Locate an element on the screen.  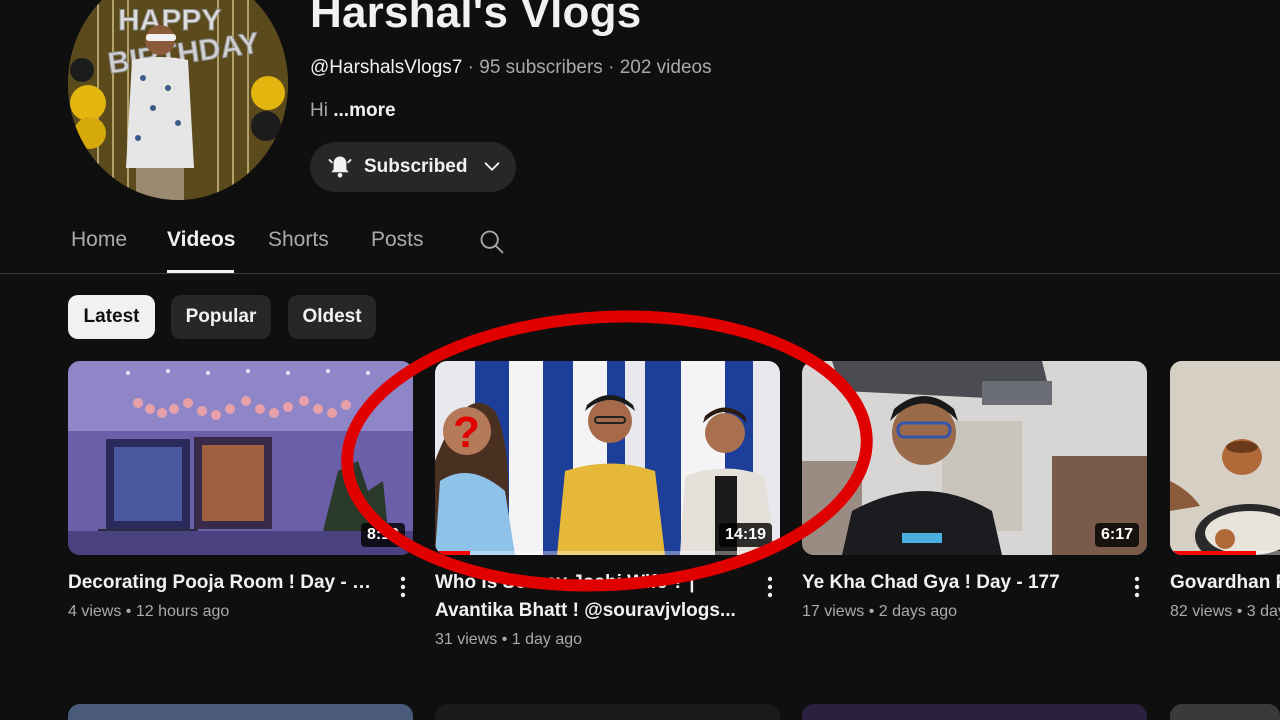
video-thumbnail: 8:10 is located at coordinates (240, 458).